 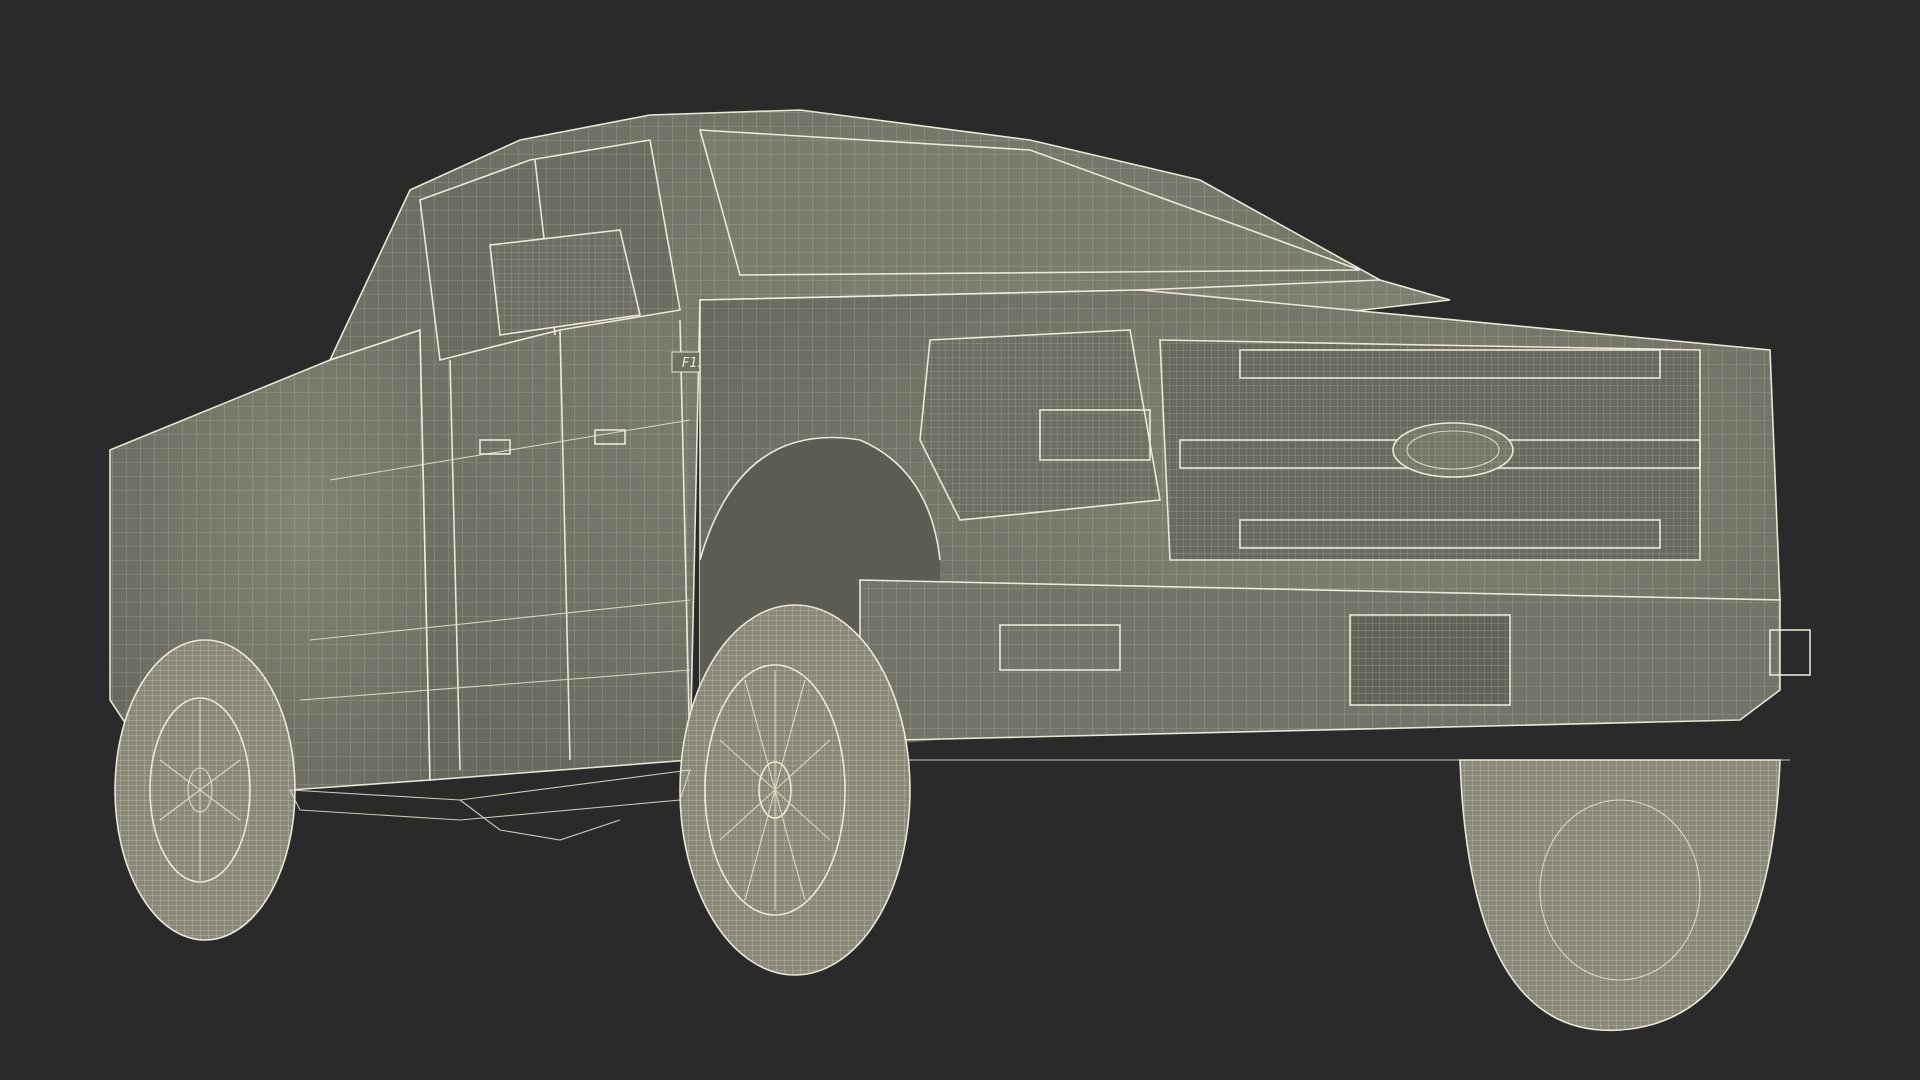 I want to click on far-front-wheel, so click(x=1620, y=895).